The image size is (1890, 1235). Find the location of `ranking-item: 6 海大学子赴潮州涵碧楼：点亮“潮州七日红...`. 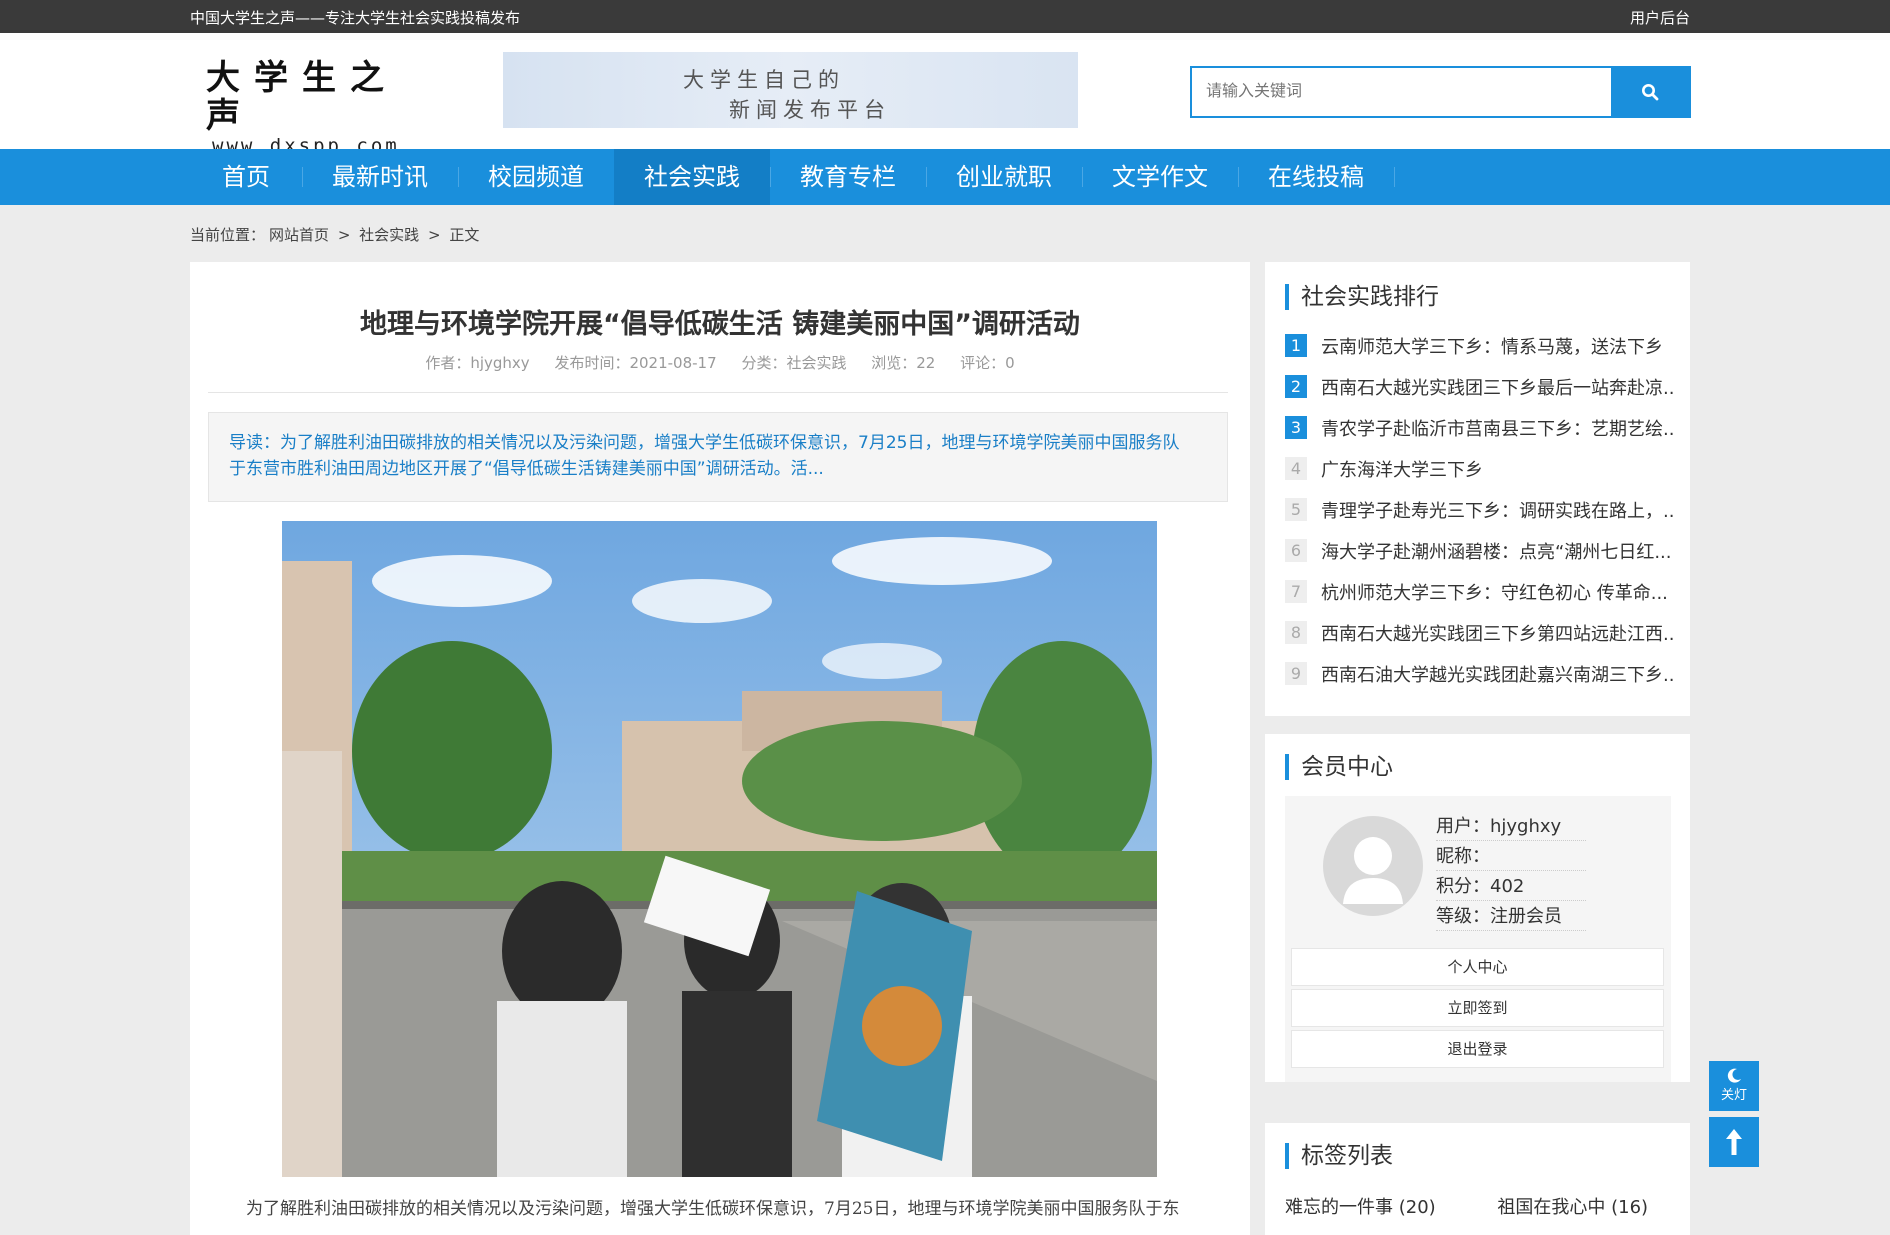

ranking-item: 6 海大学子赴潮州涵碧楼：点亮“潮州七日红... is located at coordinates (1480, 550).